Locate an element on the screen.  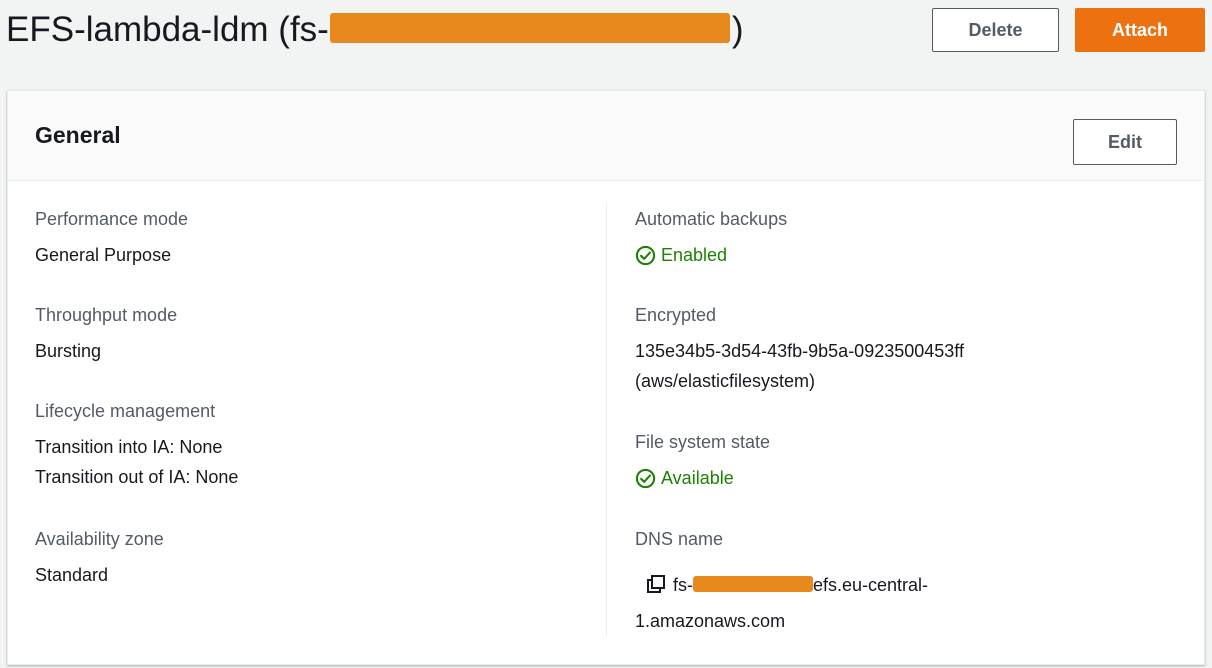
performance-mode-label: Performance mode is located at coordinates (112, 219).